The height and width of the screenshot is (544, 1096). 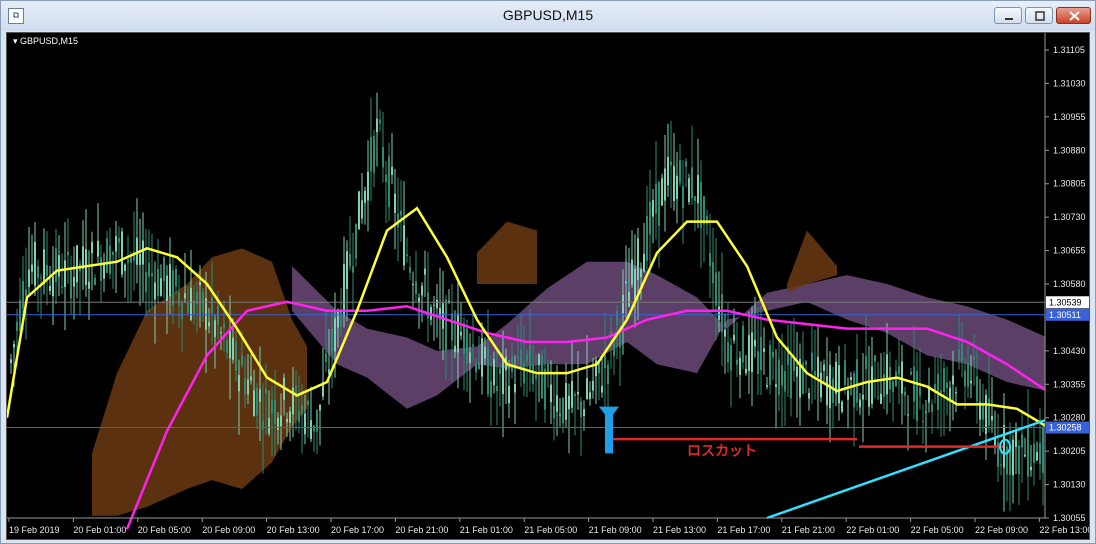 What do you see at coordinates (1008, 15) in the screenshot?
I see `minimize-button` at bounding box center [1008, 15].